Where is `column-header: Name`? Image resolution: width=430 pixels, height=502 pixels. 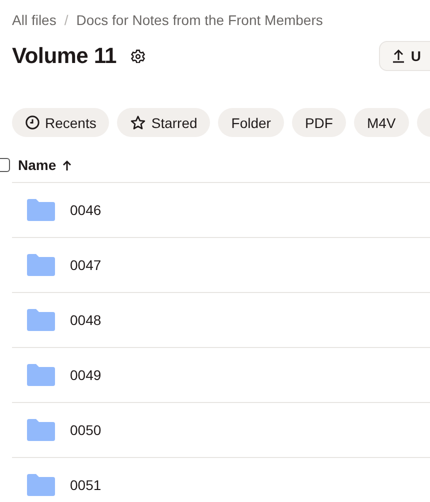 column-header: Name is located at coordinates (37, 165).